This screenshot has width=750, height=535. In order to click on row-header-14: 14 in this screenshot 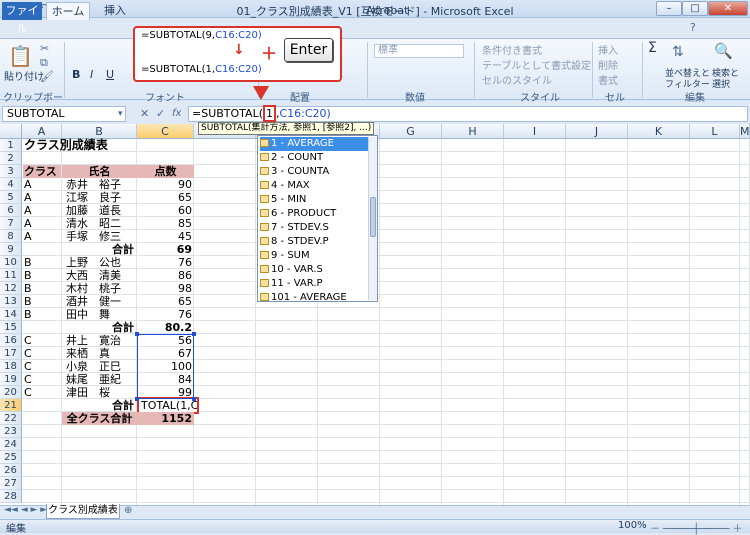, I will do `click(11, 314)`.